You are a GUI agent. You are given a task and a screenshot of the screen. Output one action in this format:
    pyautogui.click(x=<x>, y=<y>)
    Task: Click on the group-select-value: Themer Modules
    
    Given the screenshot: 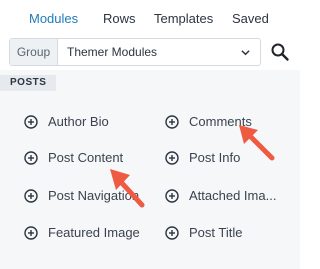 What is the action you would take?
    pyautogui.click(x=112, y=52)
    